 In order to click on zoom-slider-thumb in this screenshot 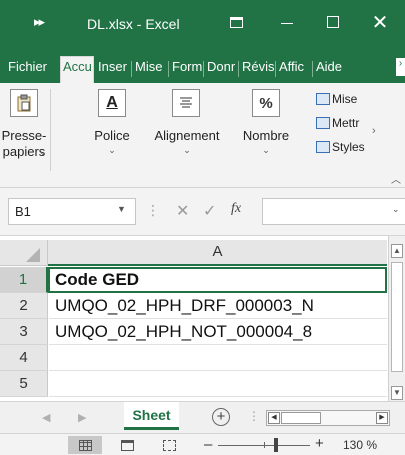, I will do `click(275, 445)`.